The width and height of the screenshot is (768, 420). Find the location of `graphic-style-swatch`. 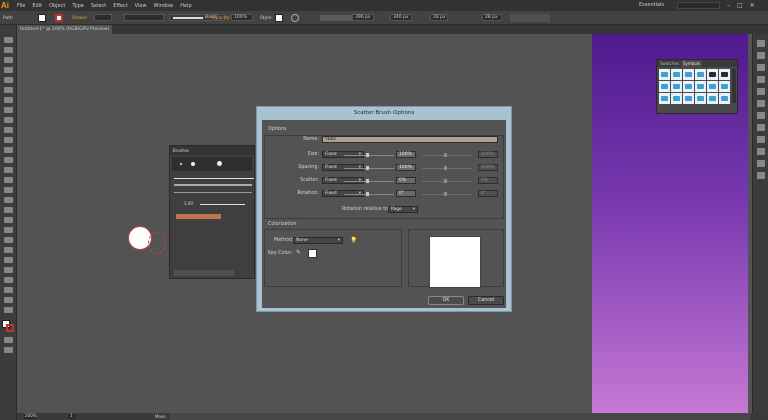

graphic-style-swatch is located at coordinates (279, 18).